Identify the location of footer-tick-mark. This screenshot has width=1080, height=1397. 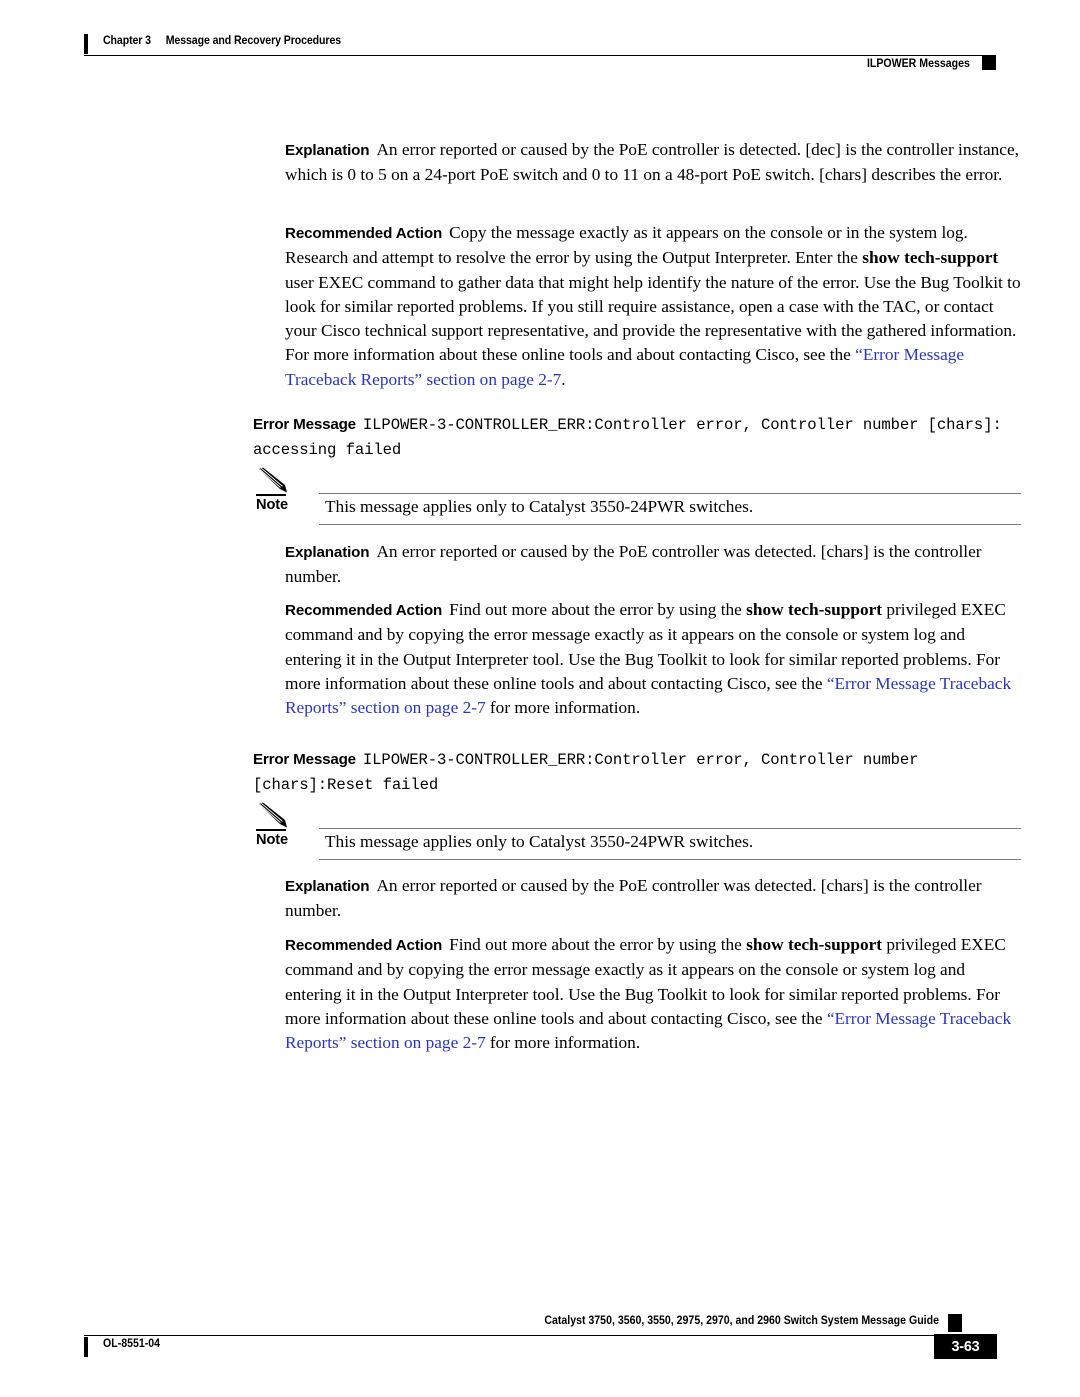
(86, 1347).